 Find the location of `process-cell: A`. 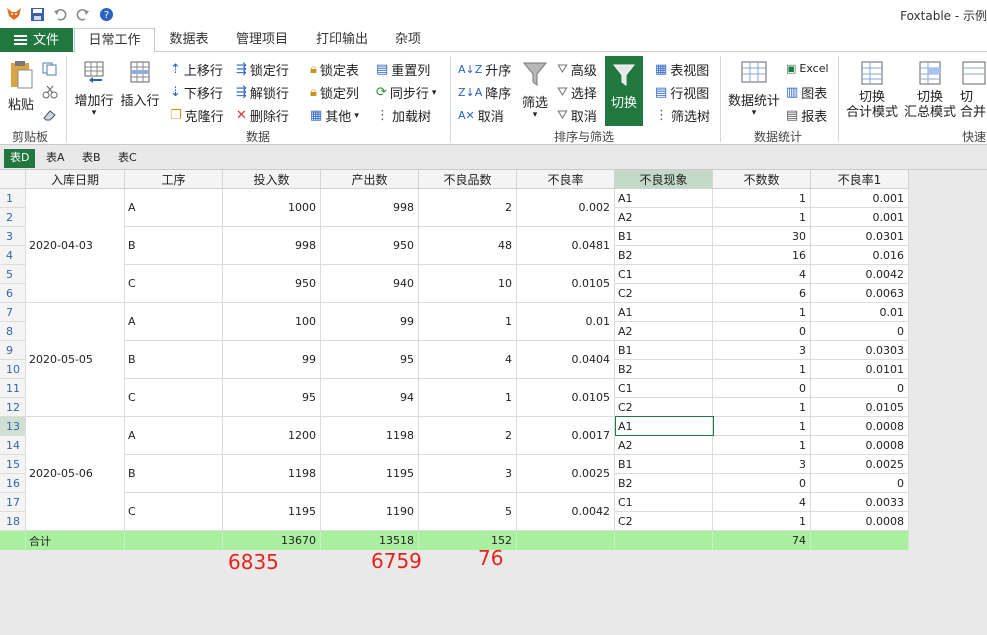

process-cell: A is located at coordinates (174, 436).